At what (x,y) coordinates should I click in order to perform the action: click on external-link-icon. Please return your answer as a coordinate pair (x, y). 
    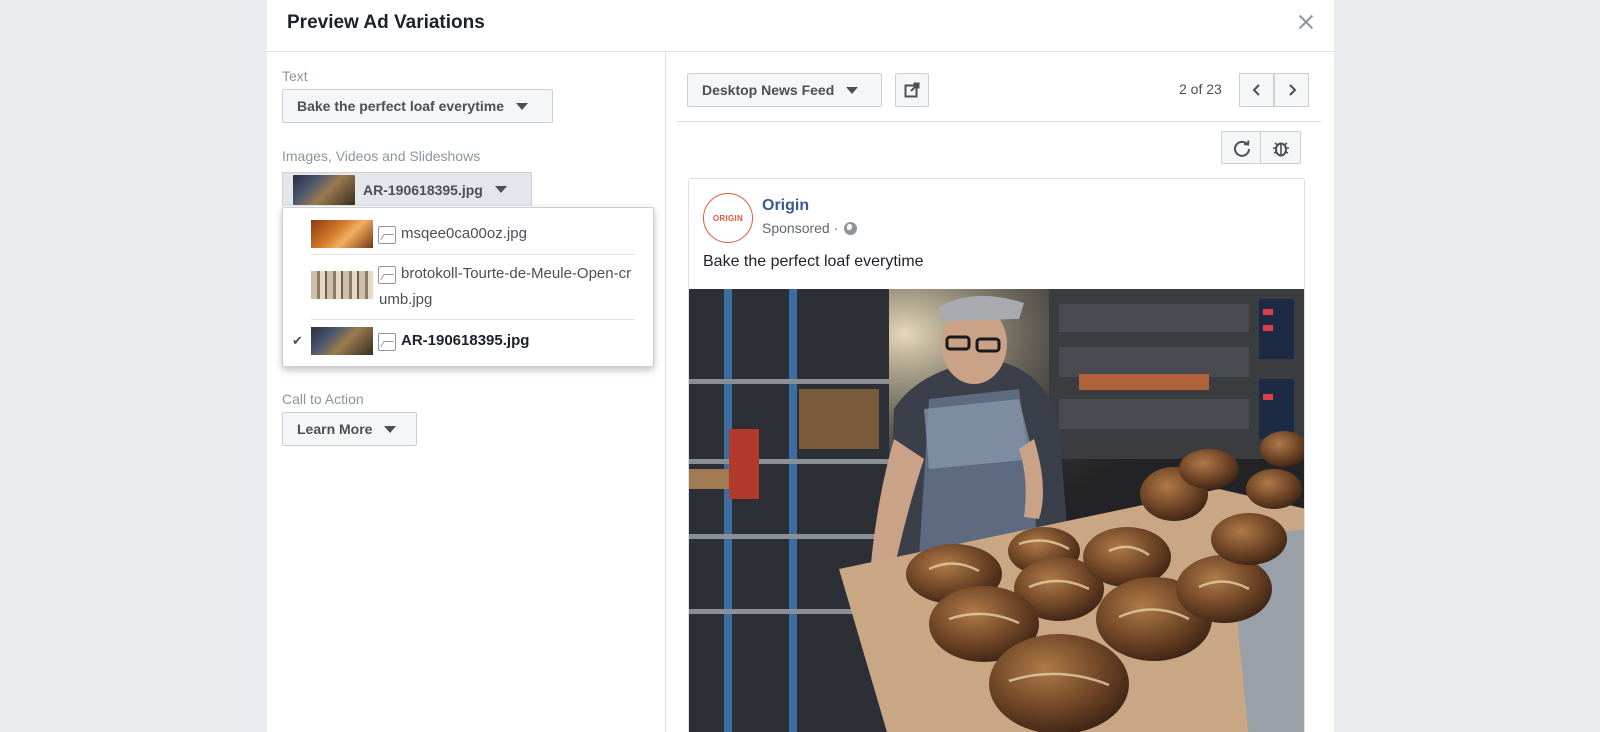
    Looking at the image, I should click on (912, 90).